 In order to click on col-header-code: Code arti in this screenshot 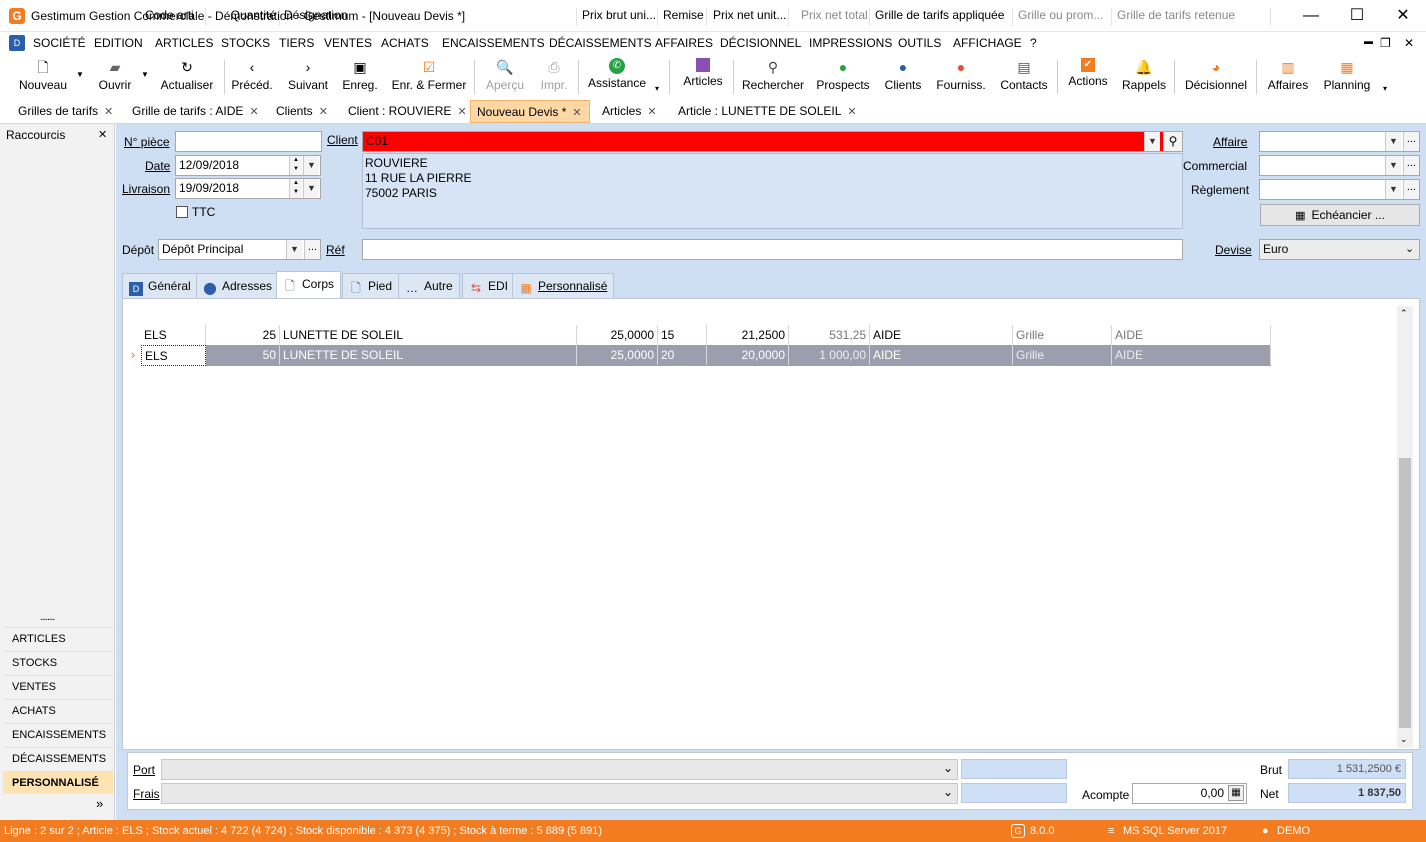, I will do `click(173, 17)`.